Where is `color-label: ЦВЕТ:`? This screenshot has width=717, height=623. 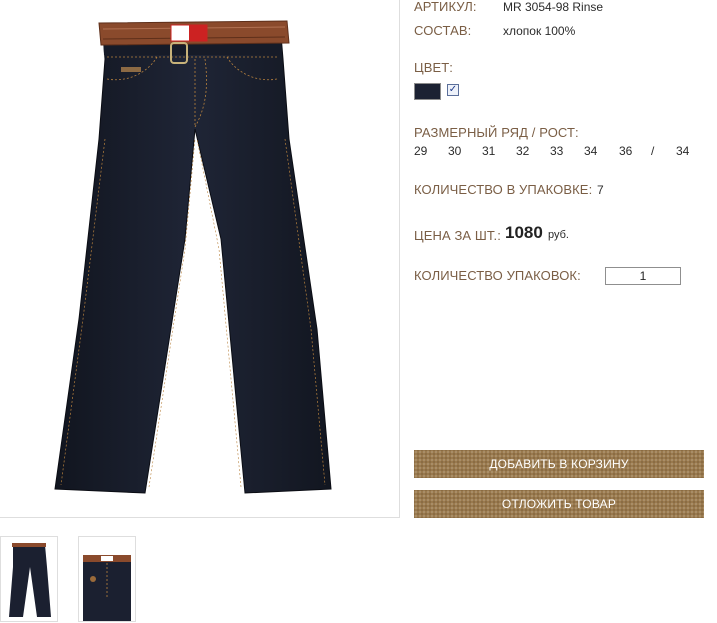 color-label: ЦВЕТ: is located at coordinates (434, 67).